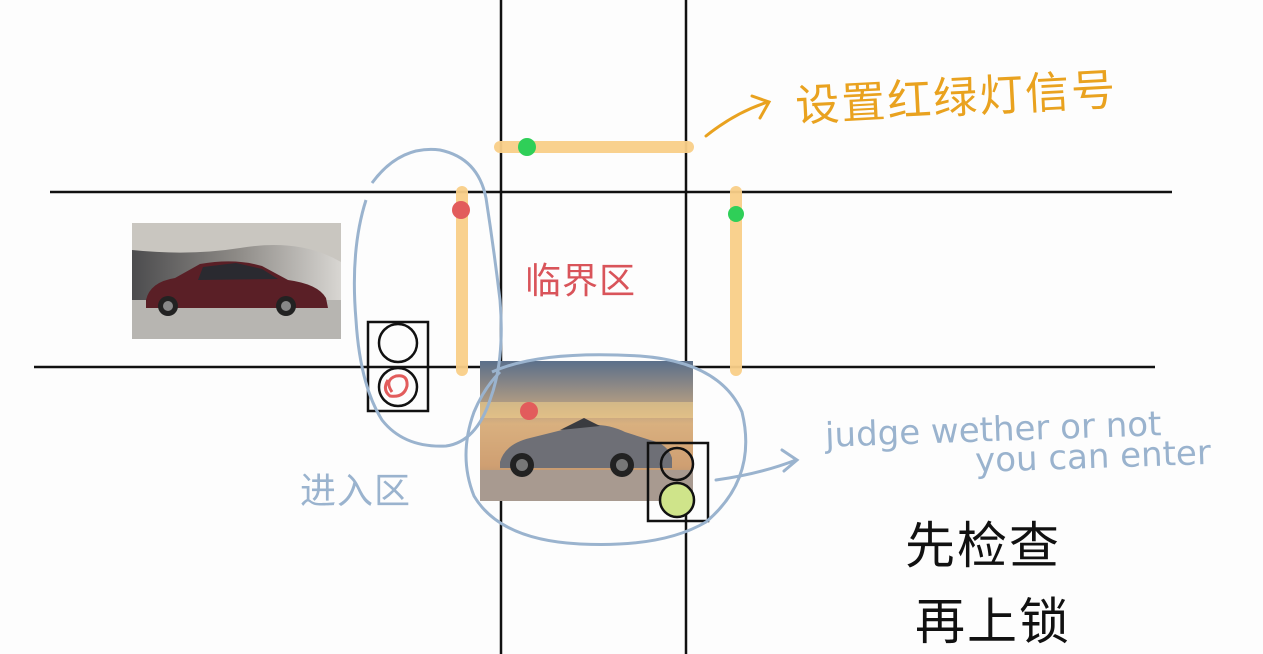 Image resolution: width=1263 pixels, height=654 pixels. What do you see at coordinates (736, 214) in the screenshot?
I see `green-light-right` at bounding box center [736, 214].